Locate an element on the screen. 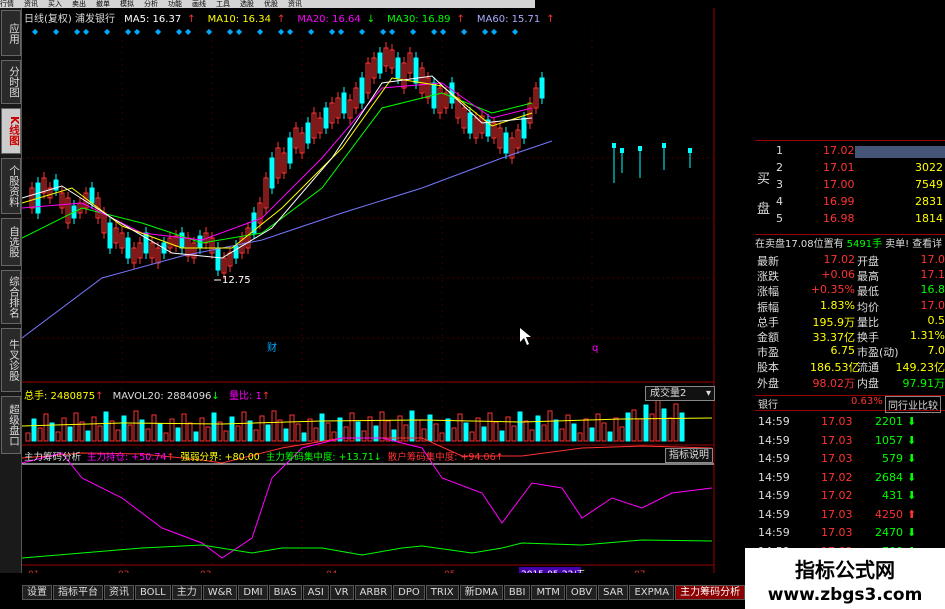 The image size is (945, 609). menu-item: 卖出 is located at coordinates (79, 4).